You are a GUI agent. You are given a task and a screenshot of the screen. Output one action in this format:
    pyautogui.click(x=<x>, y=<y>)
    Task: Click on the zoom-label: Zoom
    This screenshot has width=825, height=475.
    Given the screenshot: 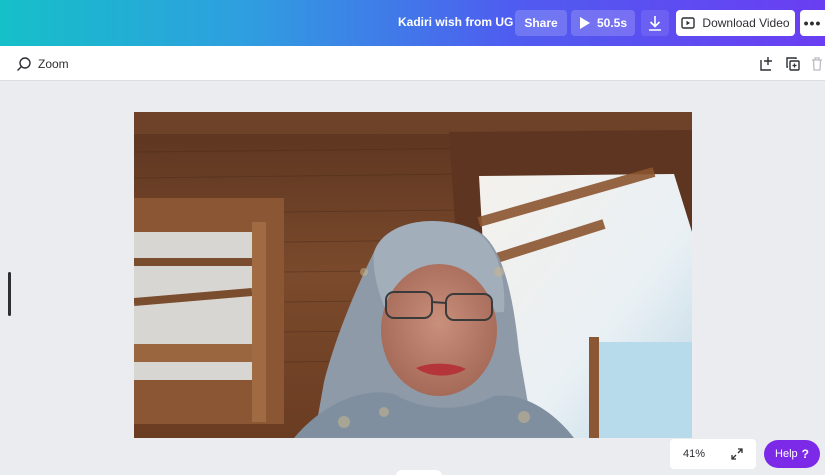 What is the action you would take?
    pyautogui.click(x=53, y=64)
    